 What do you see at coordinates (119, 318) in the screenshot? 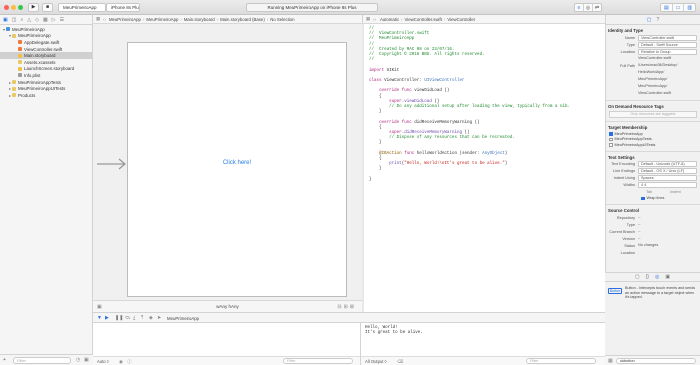
I see `pause-icon: ❚❚` at bounding box center [119, 318].